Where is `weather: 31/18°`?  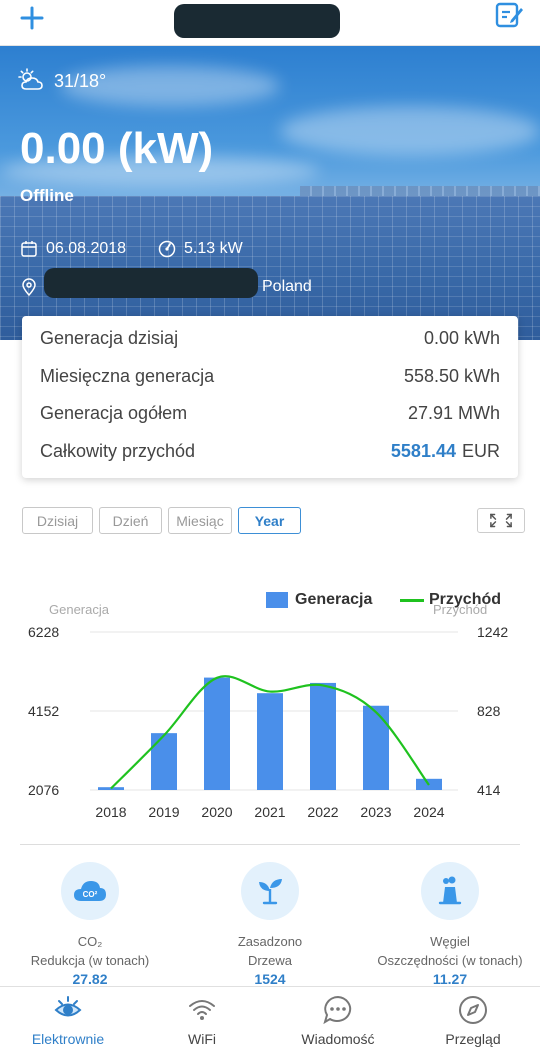 weather: 31/18° is located at coordinates (62, 81).